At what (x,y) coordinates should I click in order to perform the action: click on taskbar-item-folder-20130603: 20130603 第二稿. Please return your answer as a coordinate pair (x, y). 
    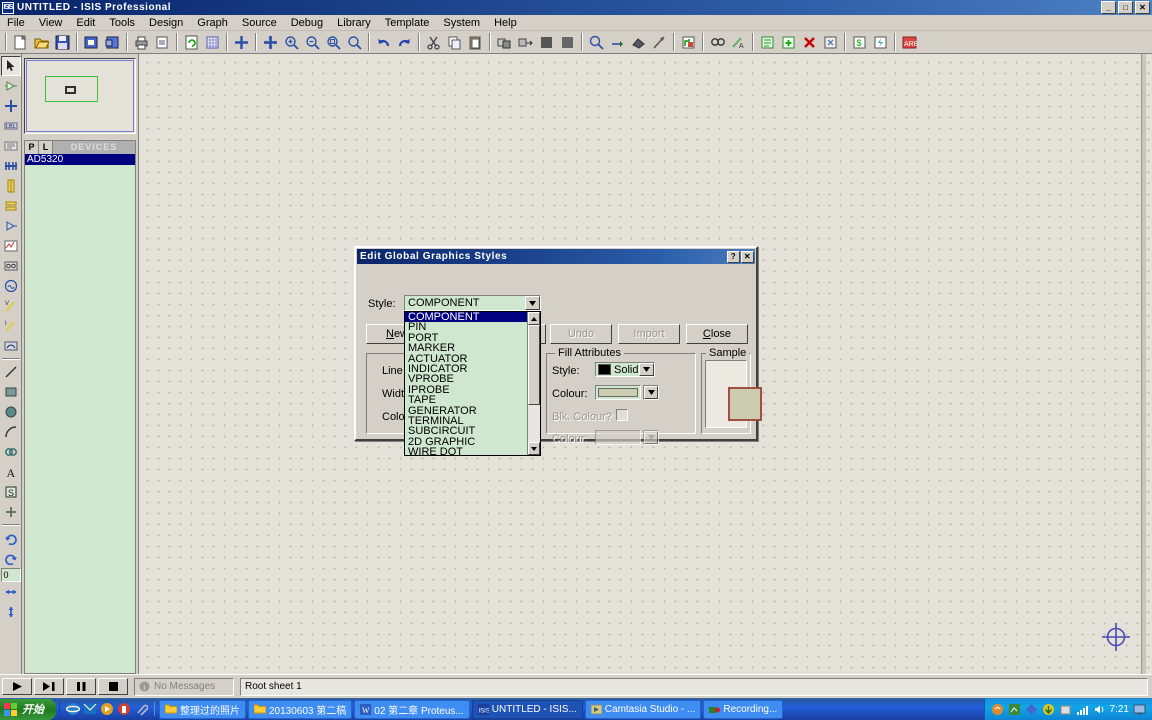
    Looking at the image, I should click on (300, 709).